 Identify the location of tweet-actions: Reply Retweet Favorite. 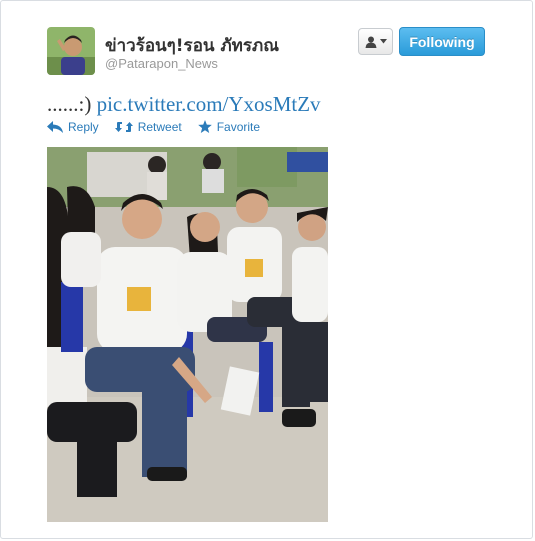
(153, 127).